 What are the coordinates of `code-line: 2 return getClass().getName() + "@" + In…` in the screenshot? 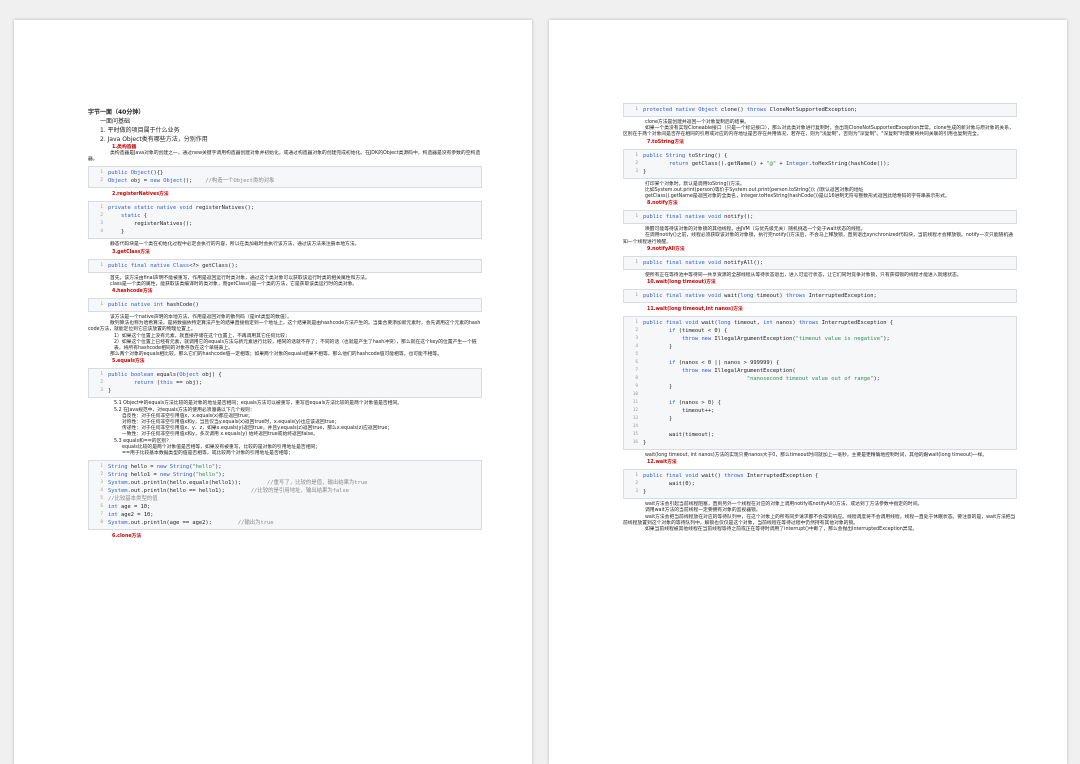 It's located at (820, 164).